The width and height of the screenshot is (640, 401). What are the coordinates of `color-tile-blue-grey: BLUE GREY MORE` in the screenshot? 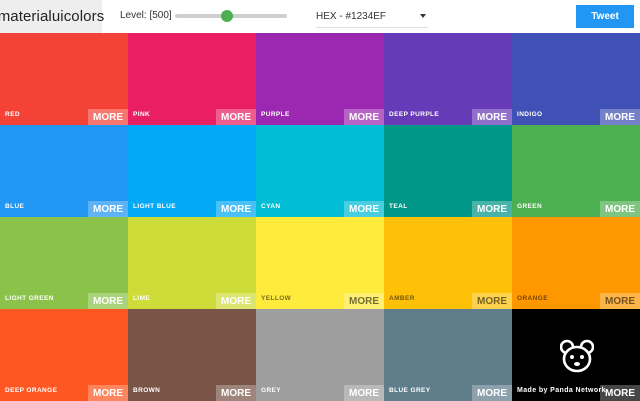 It's located at (448, 355).